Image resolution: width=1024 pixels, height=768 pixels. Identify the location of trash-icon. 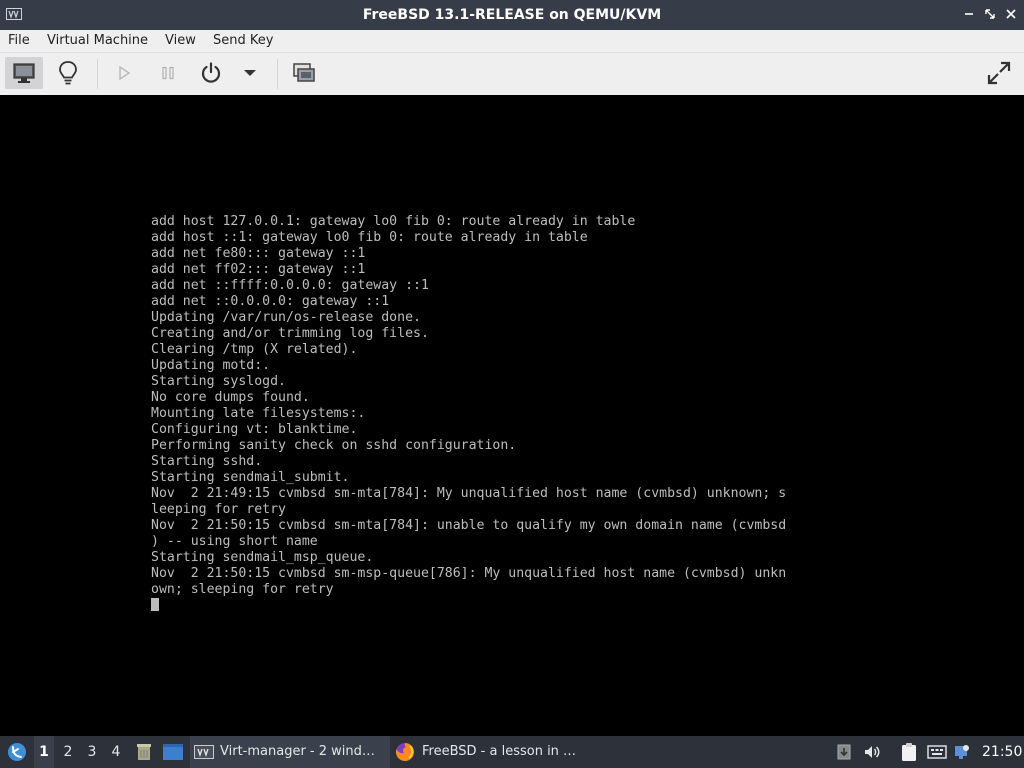
(144, 752).